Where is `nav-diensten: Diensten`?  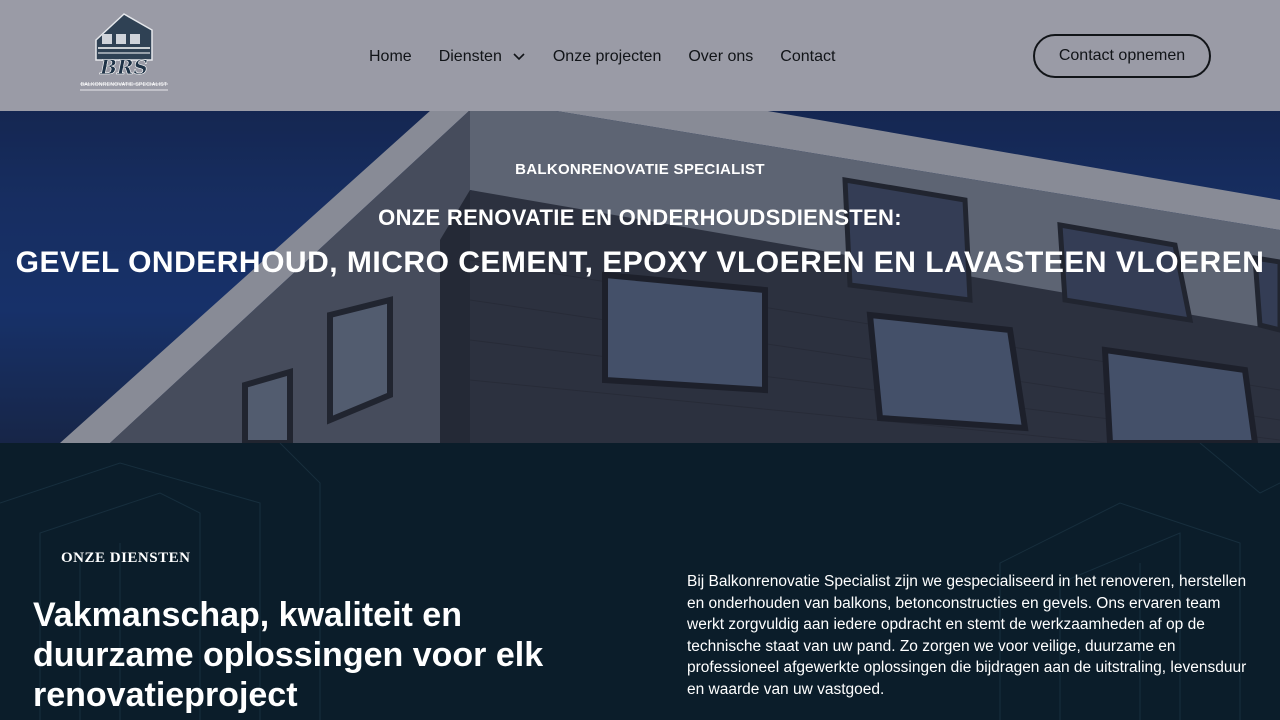 nav-diensten: Diensten is located at coordinates (482, 57).